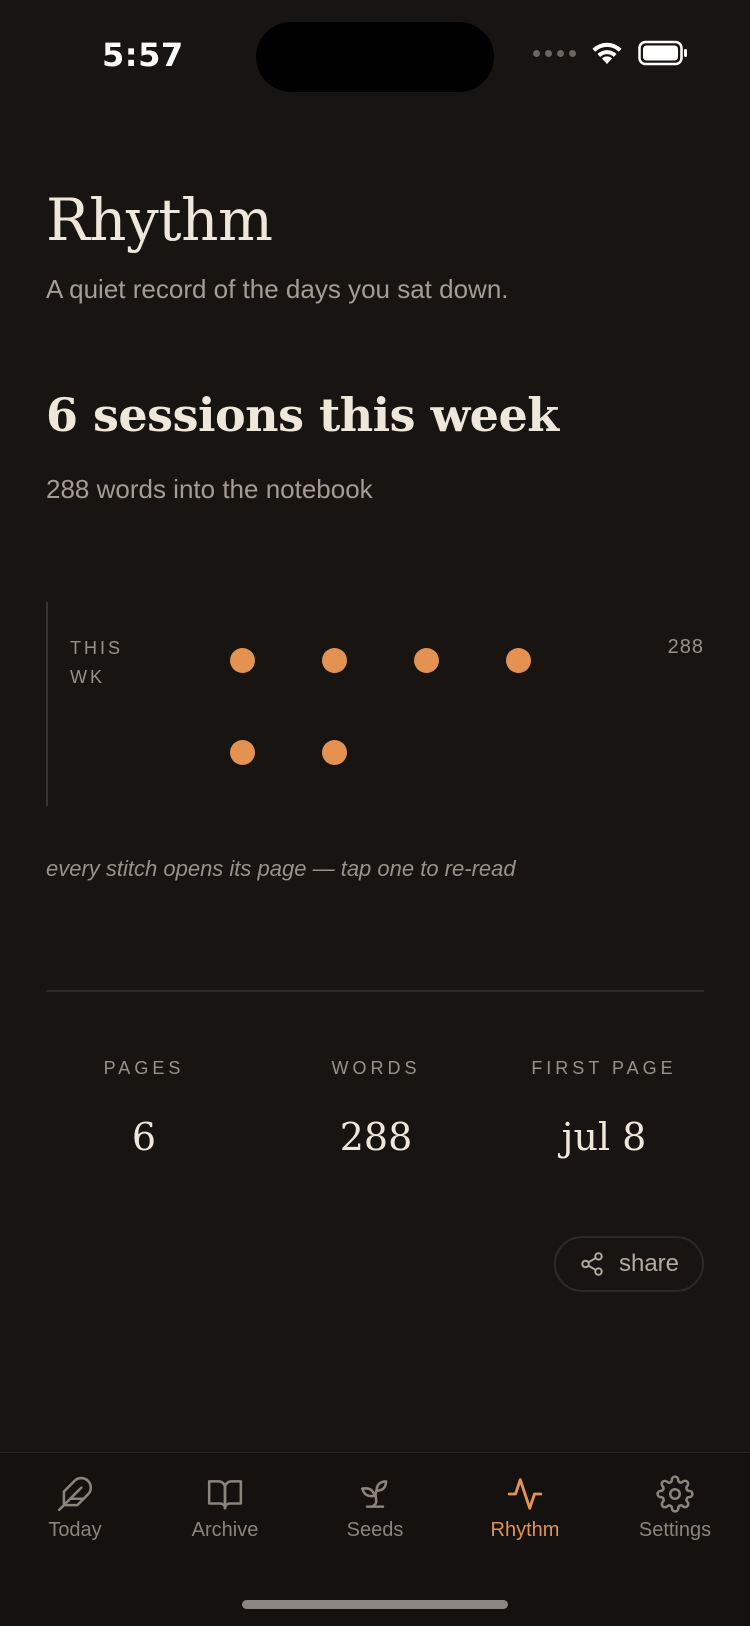 The height and width of the screenshot is (1626, 750). I want to click on page-subtitle: A quiet record of the days you sat down., so click(277, 289).